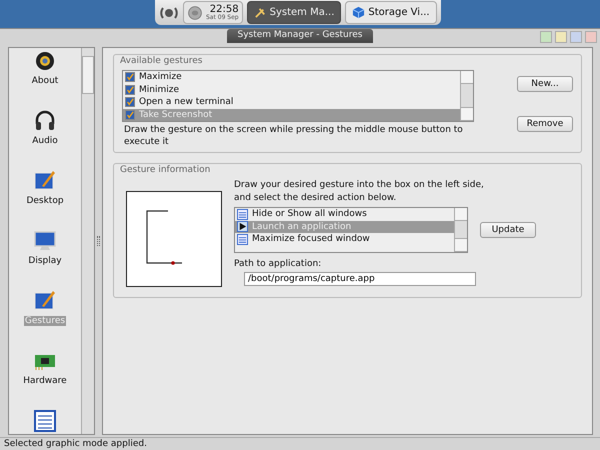 The image size is (600, 450). Describe the element at coordinates (166, 170) in the screenshot. I see `group-title: Gesture information` at that location.